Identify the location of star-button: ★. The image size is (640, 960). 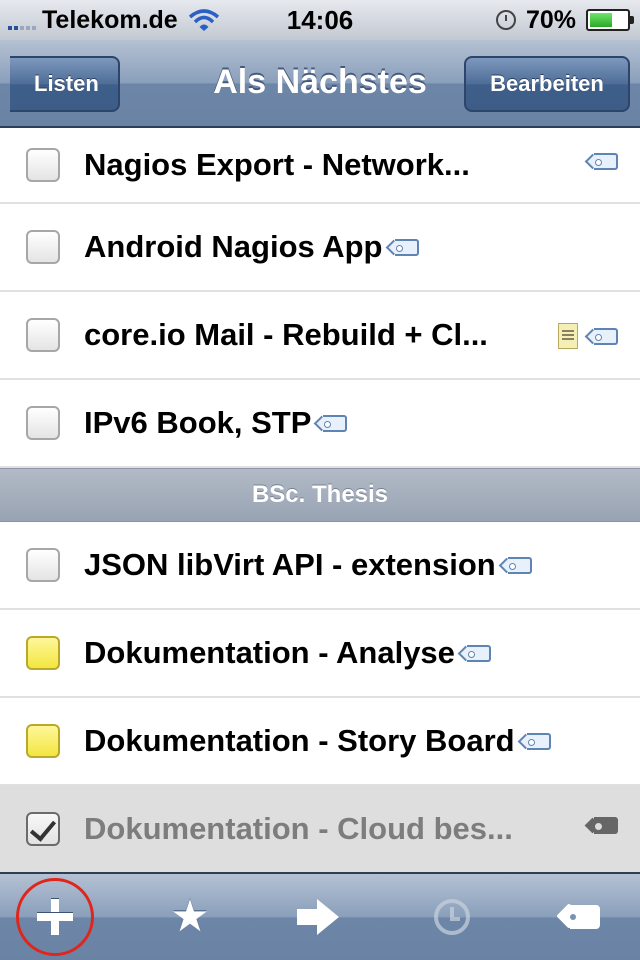
(190, 917).